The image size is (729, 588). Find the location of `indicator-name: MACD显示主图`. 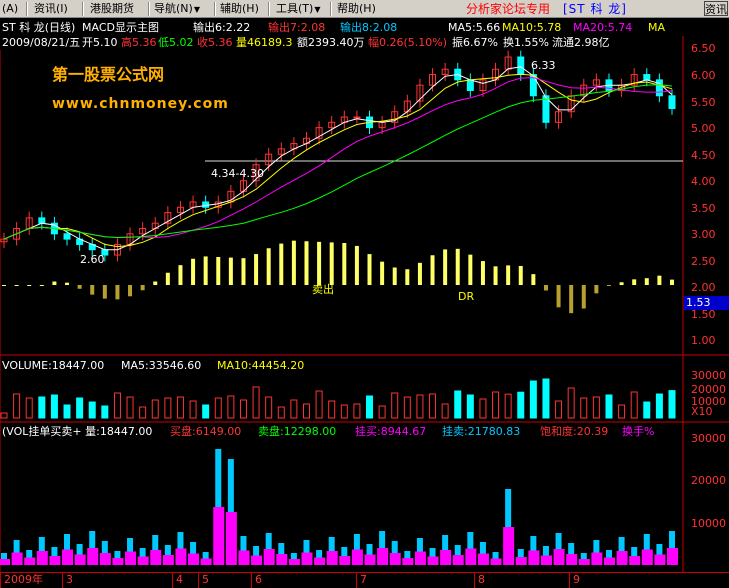

indicator-name: MACD显示主图 is located at coordinates (120, 27).